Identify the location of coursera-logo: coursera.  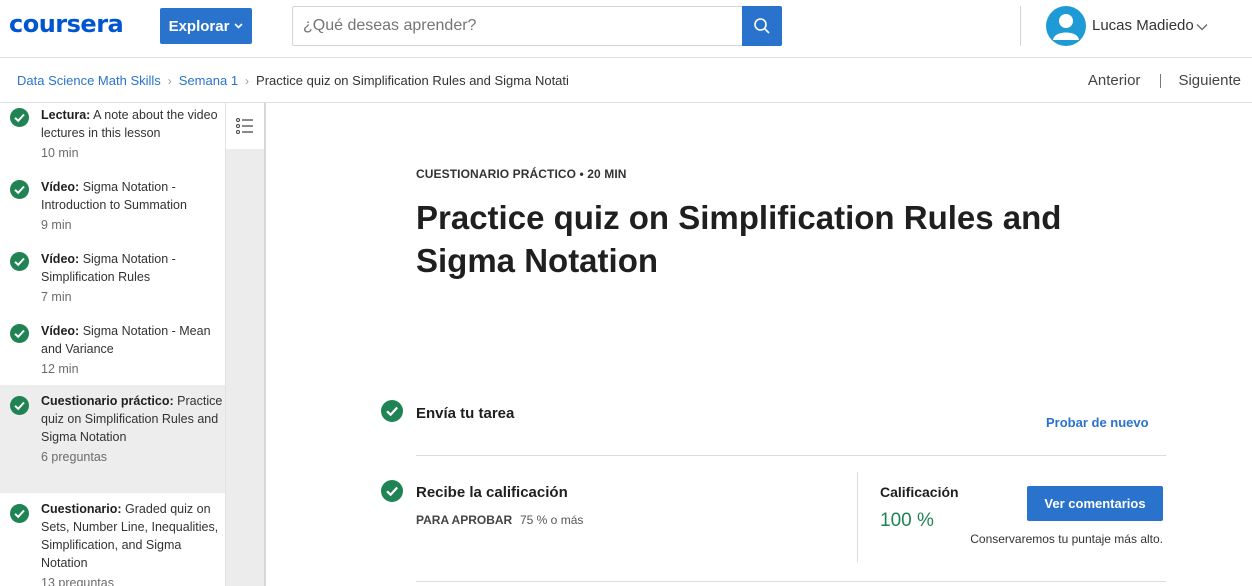
(66, 24).